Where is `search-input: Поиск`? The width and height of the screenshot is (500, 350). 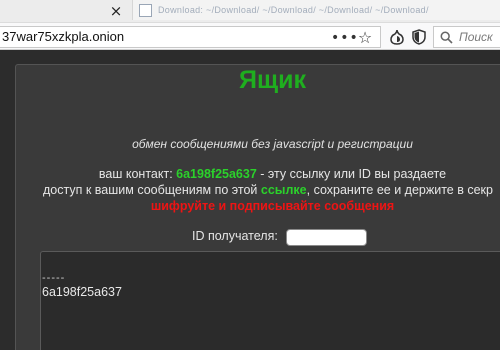
search-input: Поиск is located at coordinates (476, 37).